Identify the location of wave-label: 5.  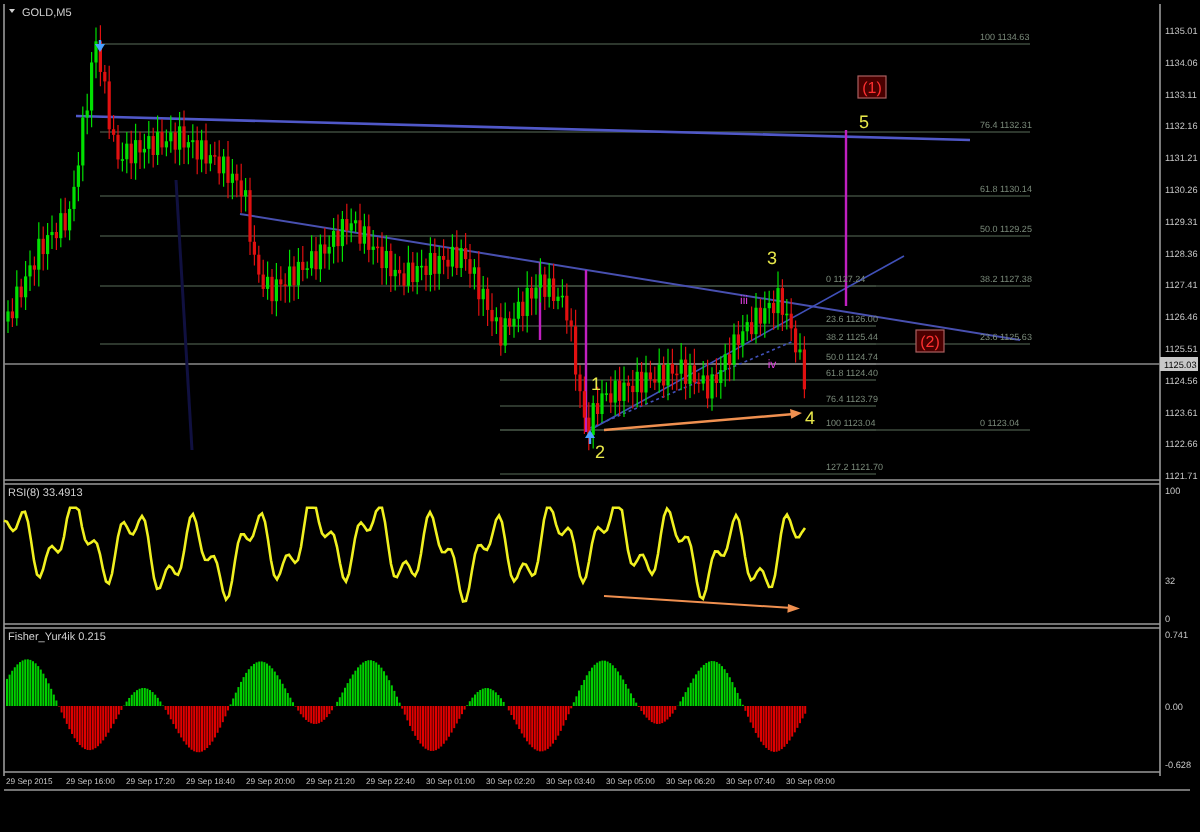
(864, 122).